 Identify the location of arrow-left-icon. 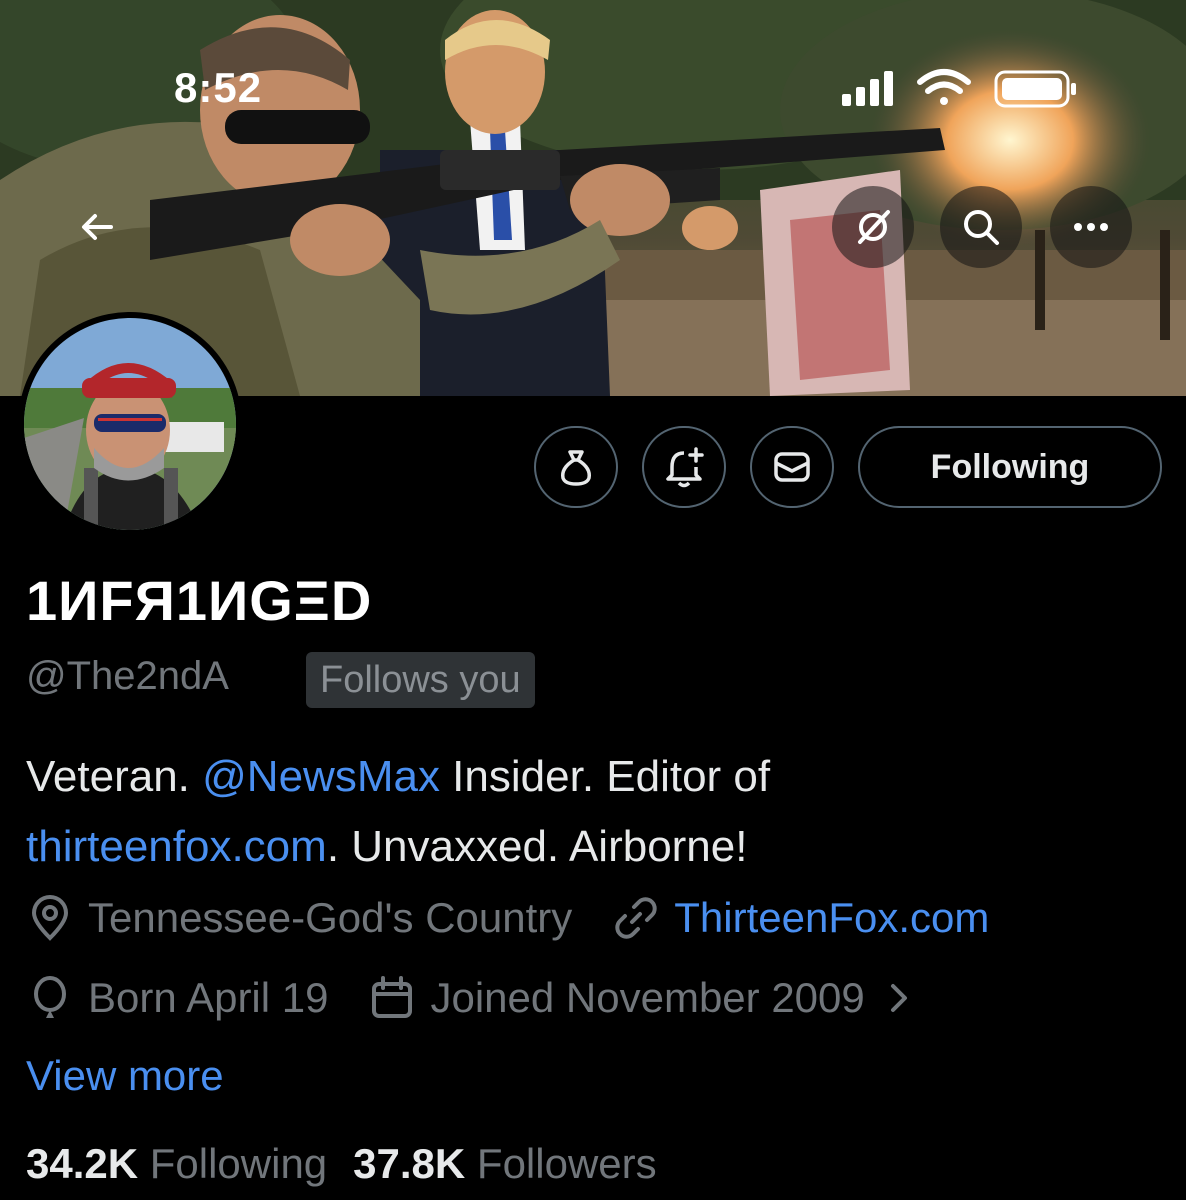
(97, 227).